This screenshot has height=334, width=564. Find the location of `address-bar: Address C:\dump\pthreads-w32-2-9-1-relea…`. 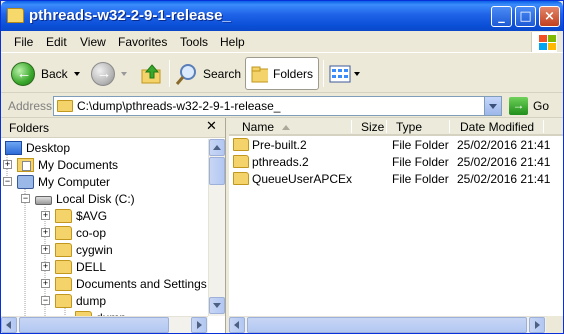

address-bar: Address C:\dump\pthreads-w32-2-9-1-relea… is located at coordinates (282, 106).